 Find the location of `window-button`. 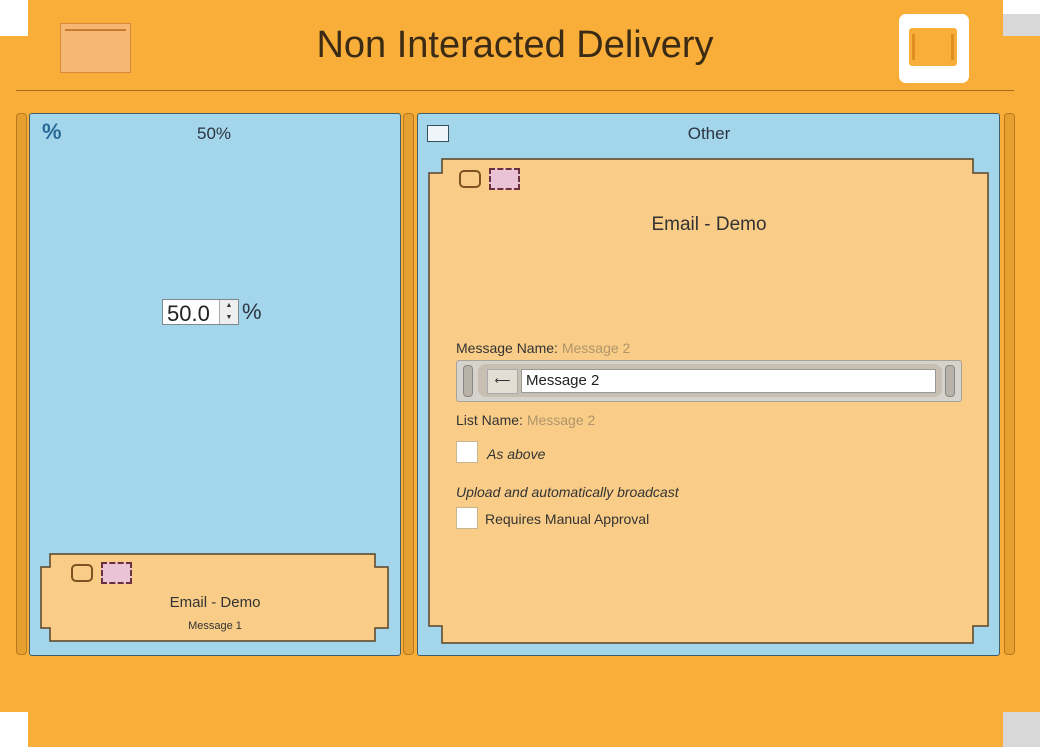

window-button is located at coordinates (934, 48).